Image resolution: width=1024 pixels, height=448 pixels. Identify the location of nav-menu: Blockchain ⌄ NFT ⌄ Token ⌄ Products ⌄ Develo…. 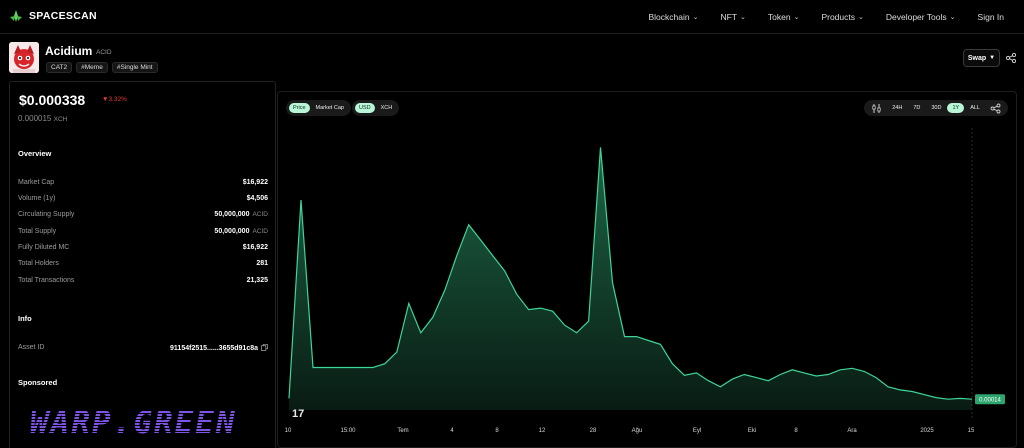
(826, 17).